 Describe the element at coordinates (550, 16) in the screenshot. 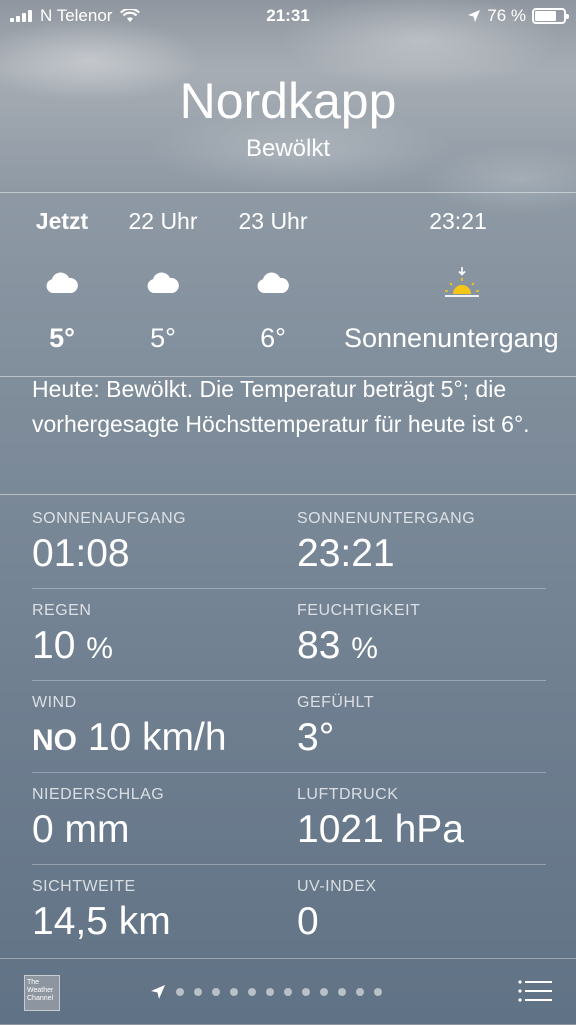

I see `battery-icon` at that location.